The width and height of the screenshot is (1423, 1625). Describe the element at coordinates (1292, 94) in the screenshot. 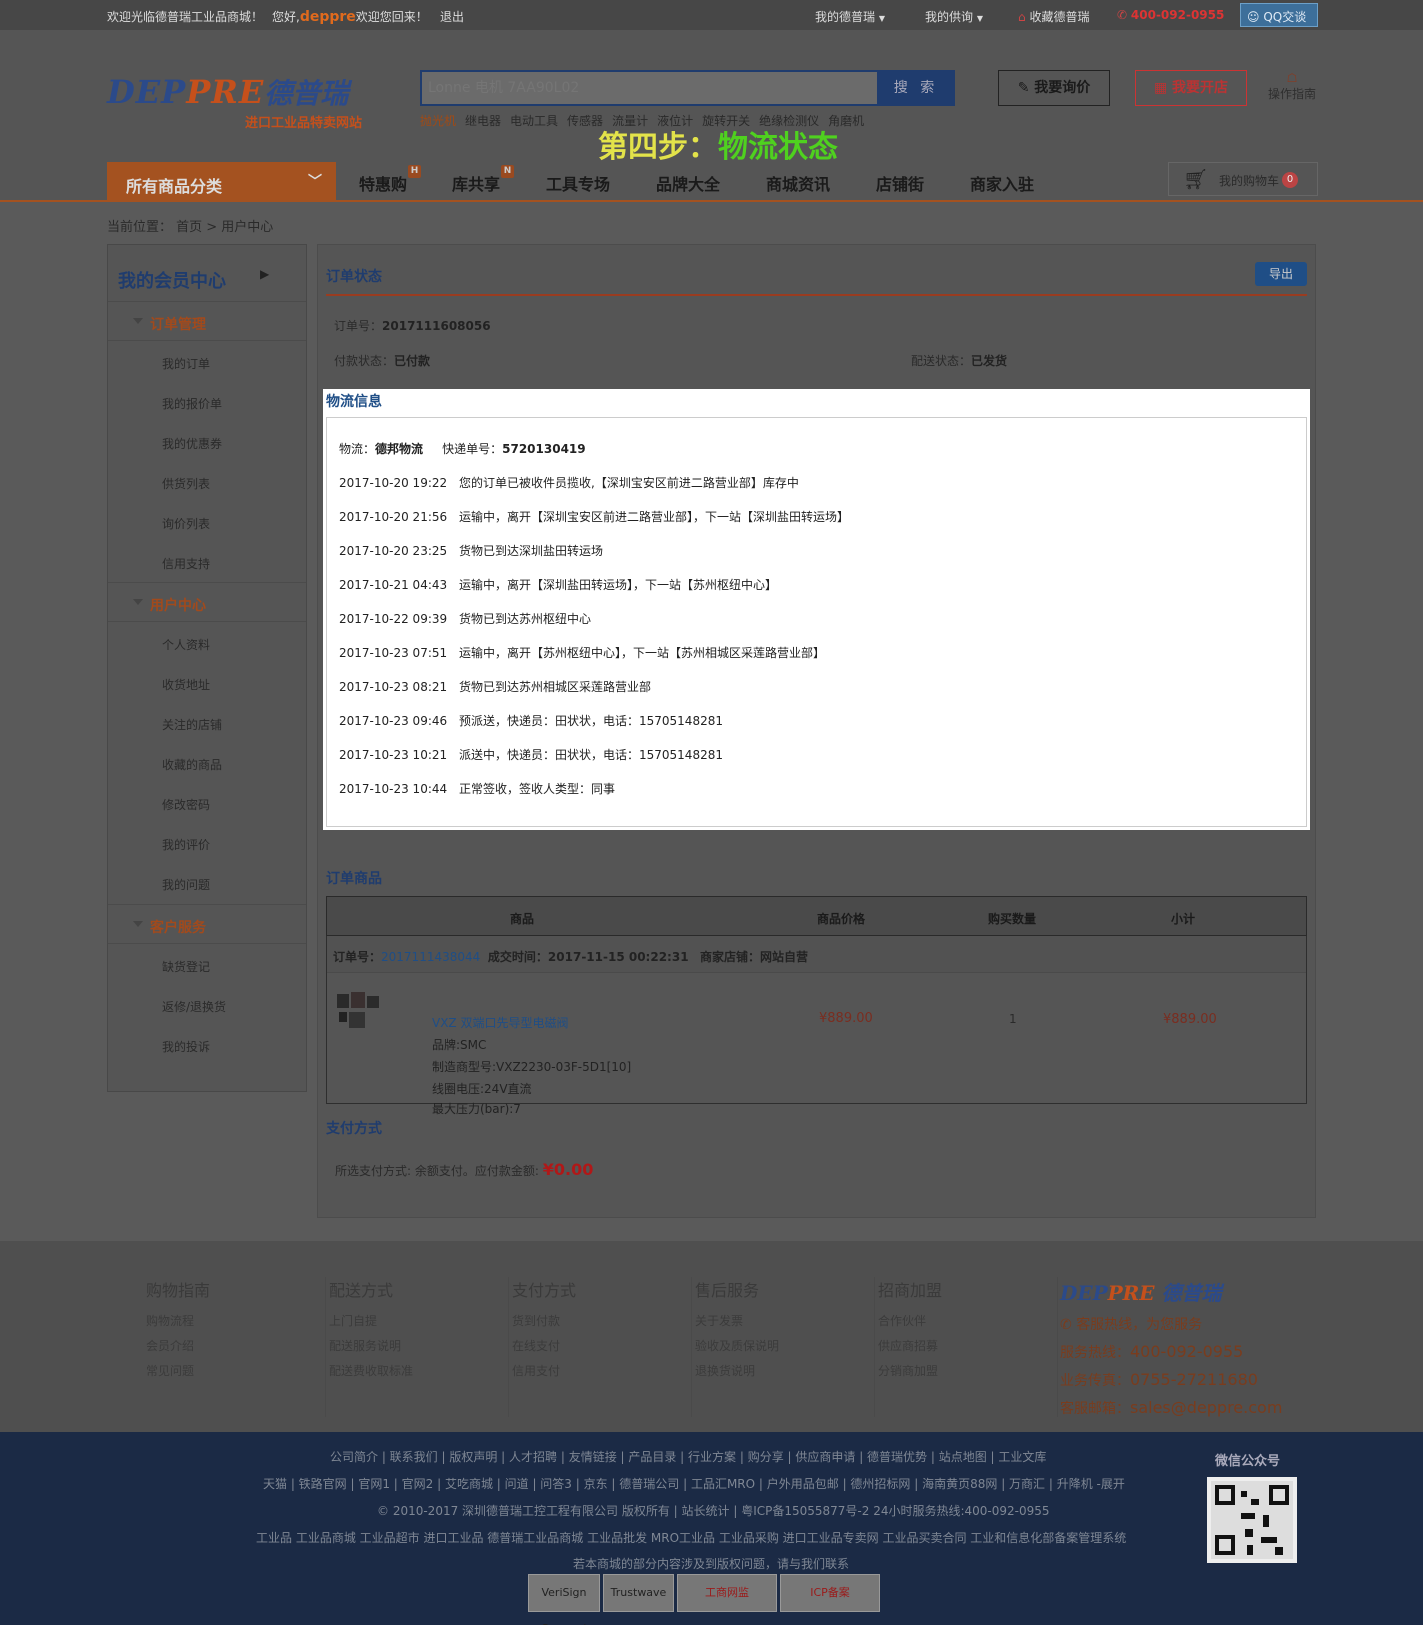

I see `guide-label: 操作指南` at that location.